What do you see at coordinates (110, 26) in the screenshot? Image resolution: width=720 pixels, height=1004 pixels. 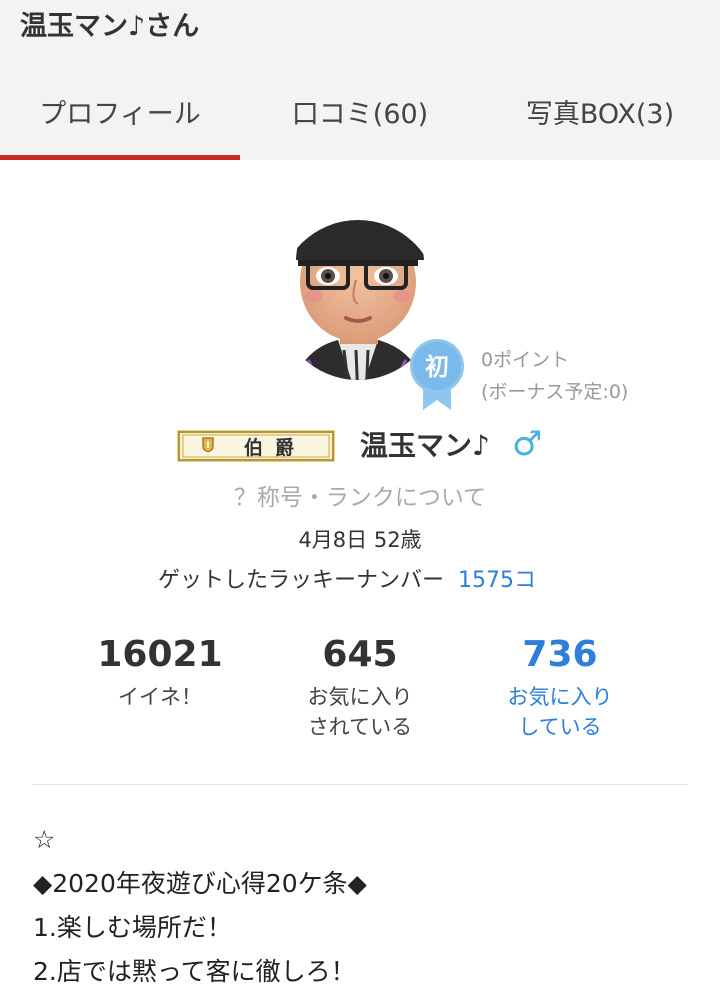 I see `page-title: 温玉マン♪さん` at bounding box center [110, 26].